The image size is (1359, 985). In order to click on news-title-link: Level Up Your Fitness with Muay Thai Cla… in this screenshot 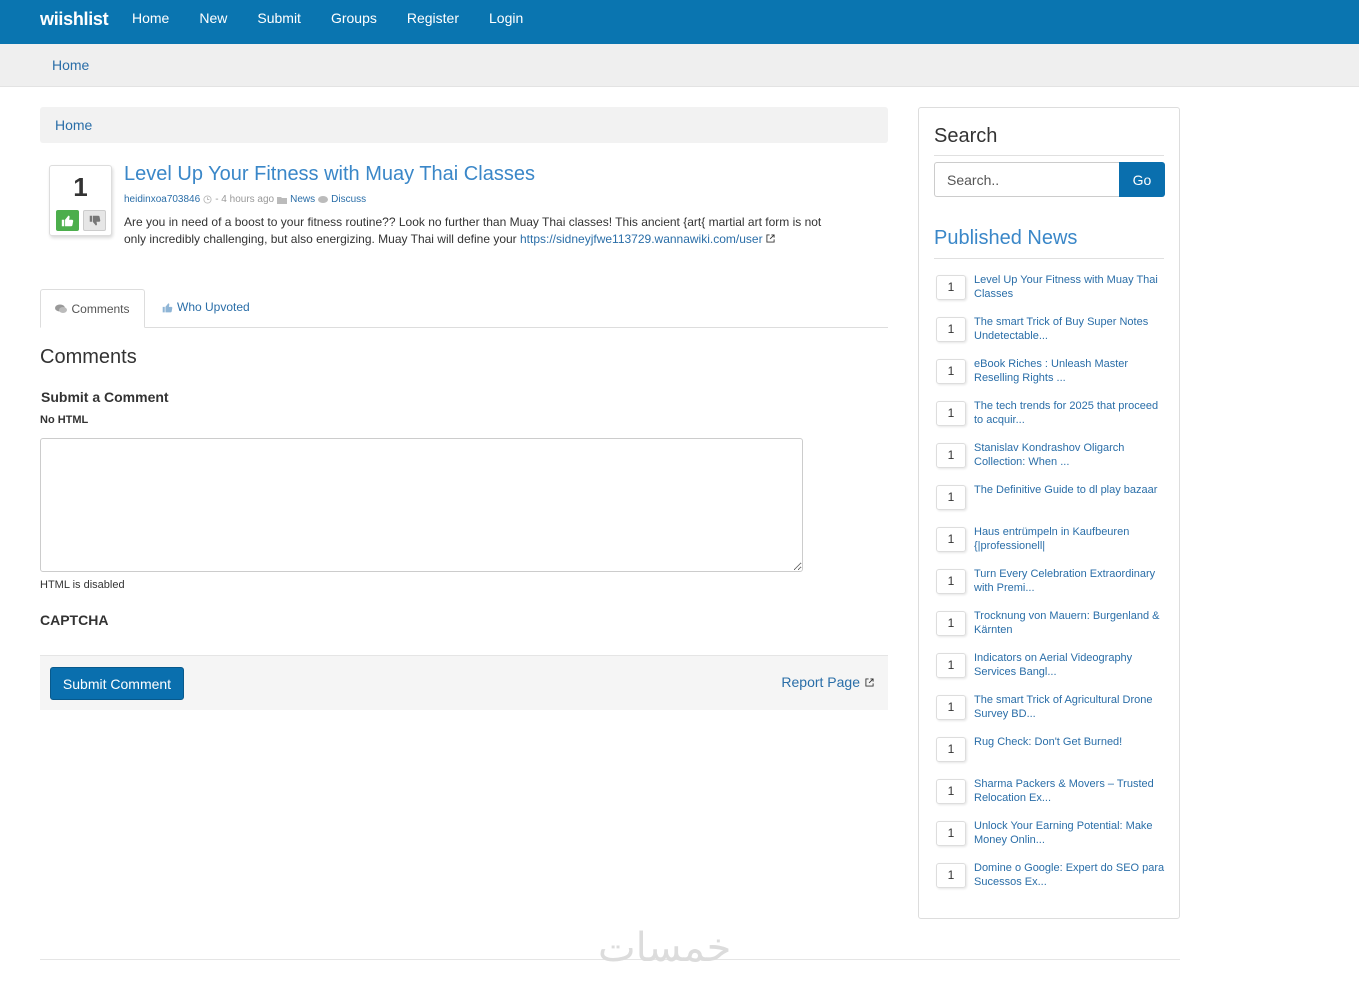, I will do `click(1070, 287)`.